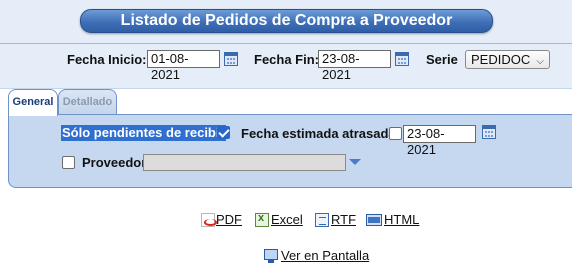 The width and height of the screenshot is (572, 271). I want to click on tab-general: General, so click(33, 102).